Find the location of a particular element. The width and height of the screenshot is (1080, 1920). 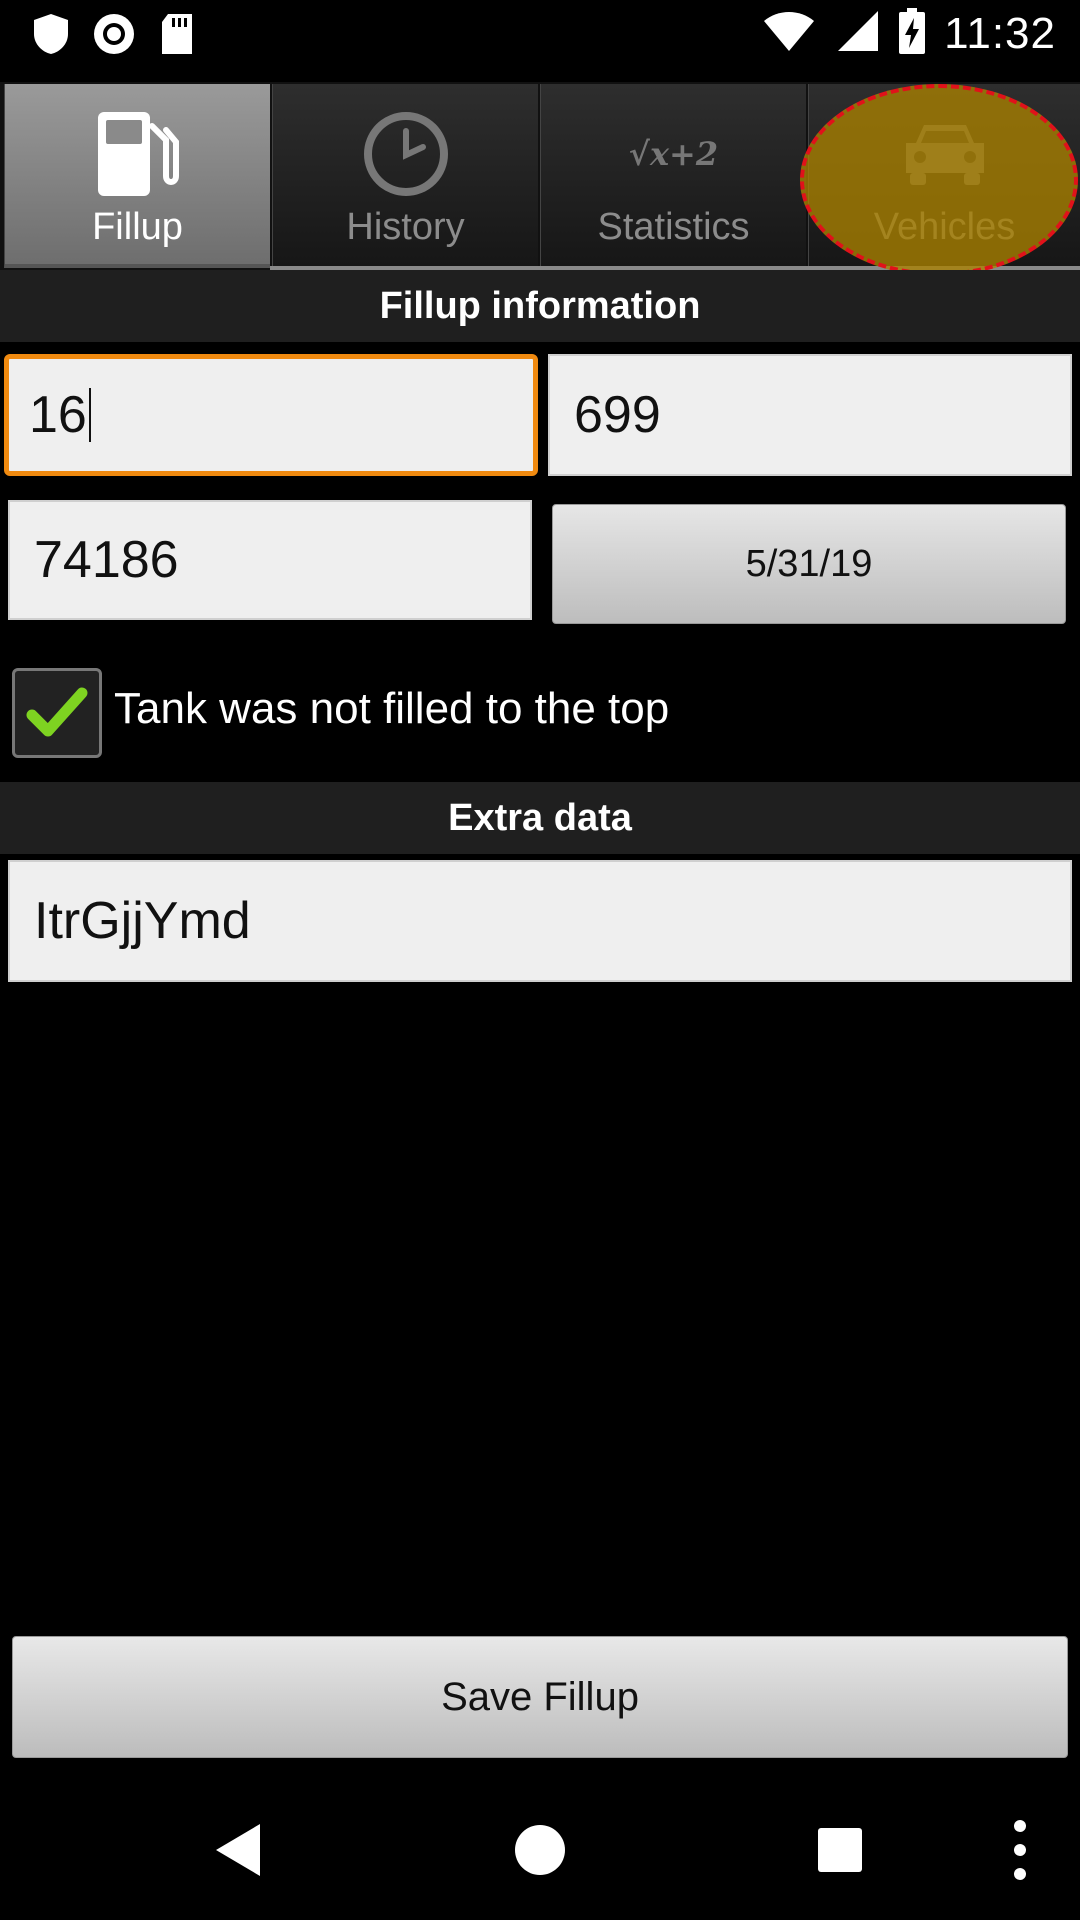

fillup-field-3-value: 74186 is located at coordinates (106, 560).